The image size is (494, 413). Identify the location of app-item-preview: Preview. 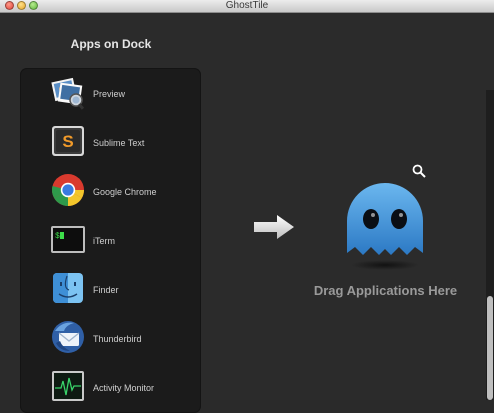
(110, 94).